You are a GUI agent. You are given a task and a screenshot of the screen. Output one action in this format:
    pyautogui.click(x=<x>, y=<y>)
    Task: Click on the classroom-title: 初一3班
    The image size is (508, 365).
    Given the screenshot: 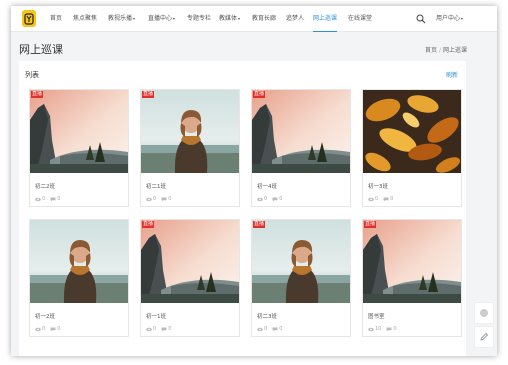 What is the action you would take?
    pyautogui.click(x=378, y=186)
    